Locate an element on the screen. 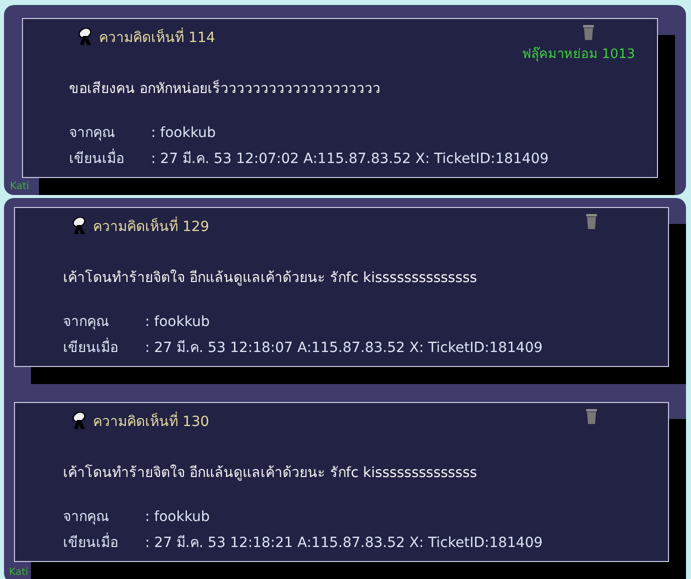 The width and height of the screenshot is (691, 579). post-date: : 27 มี.ค. 53 12:18:21 A:115.87.83.52 X: TicketID:181409 is located at coordinates (344, 543).